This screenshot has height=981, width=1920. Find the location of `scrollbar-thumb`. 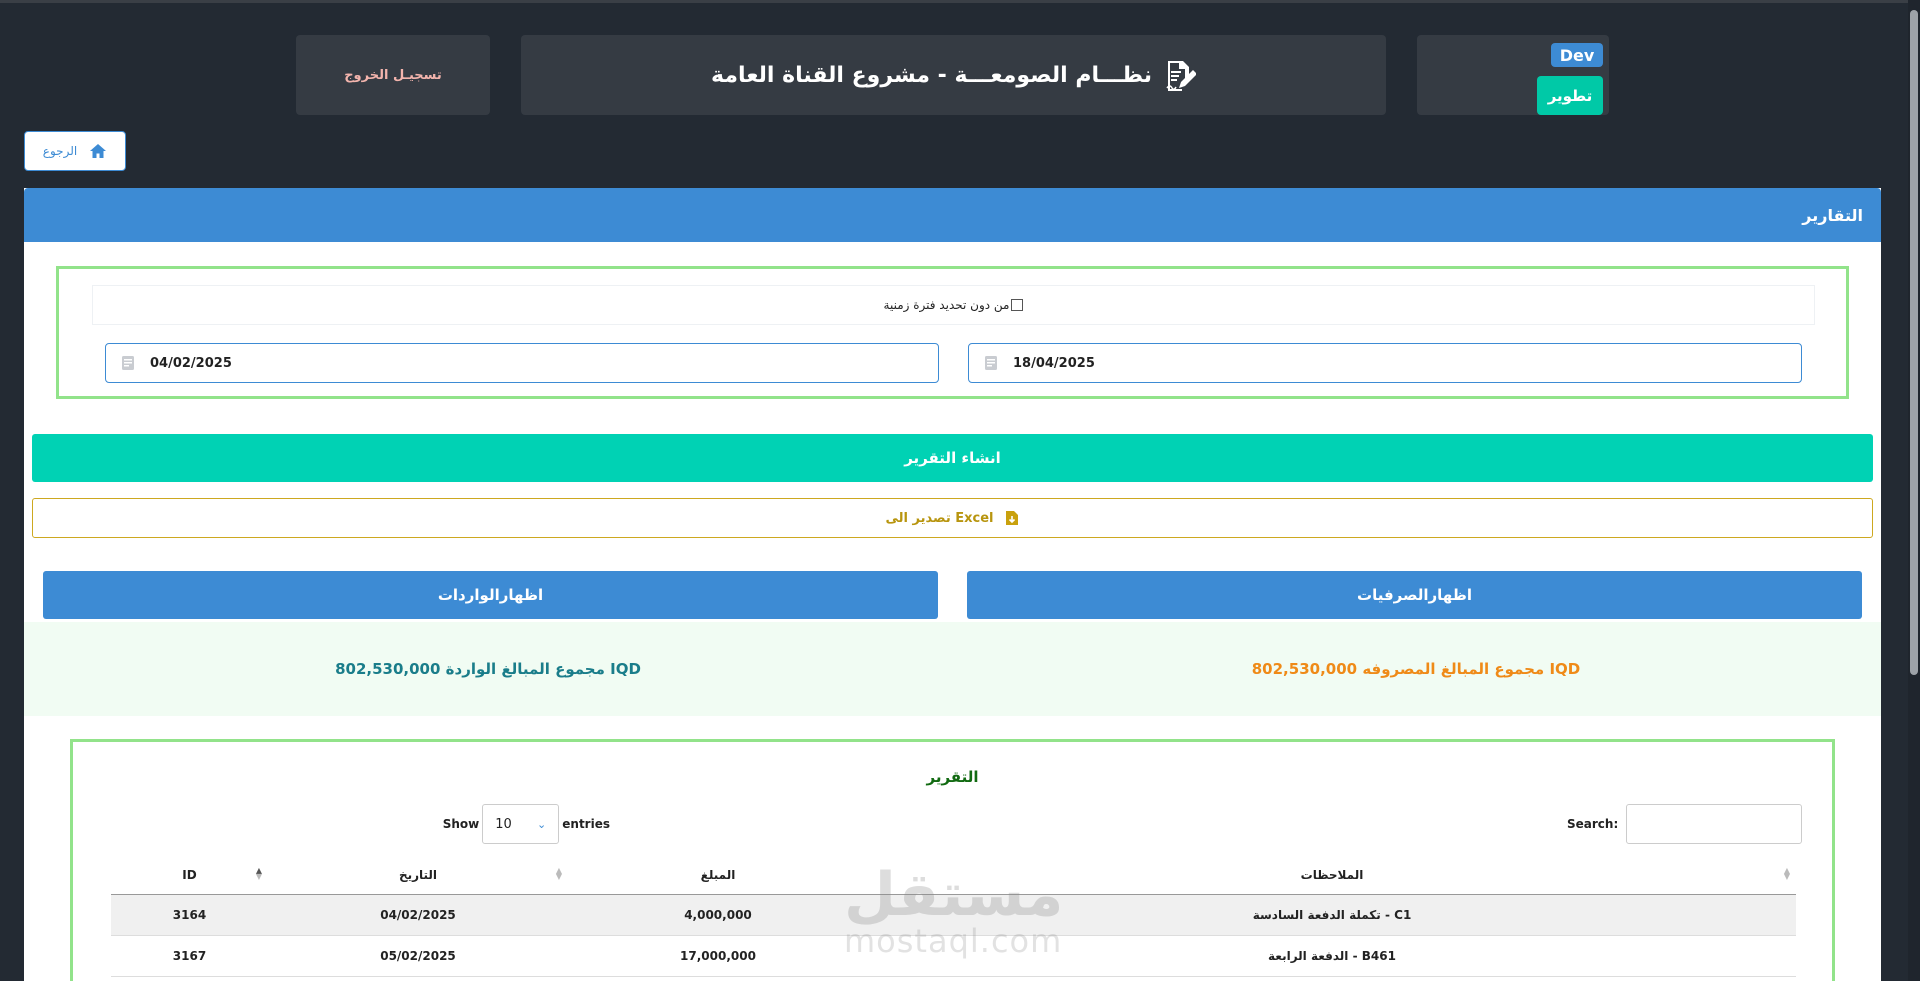

scrollbar-thumb is located at coordinates (1914, 342).